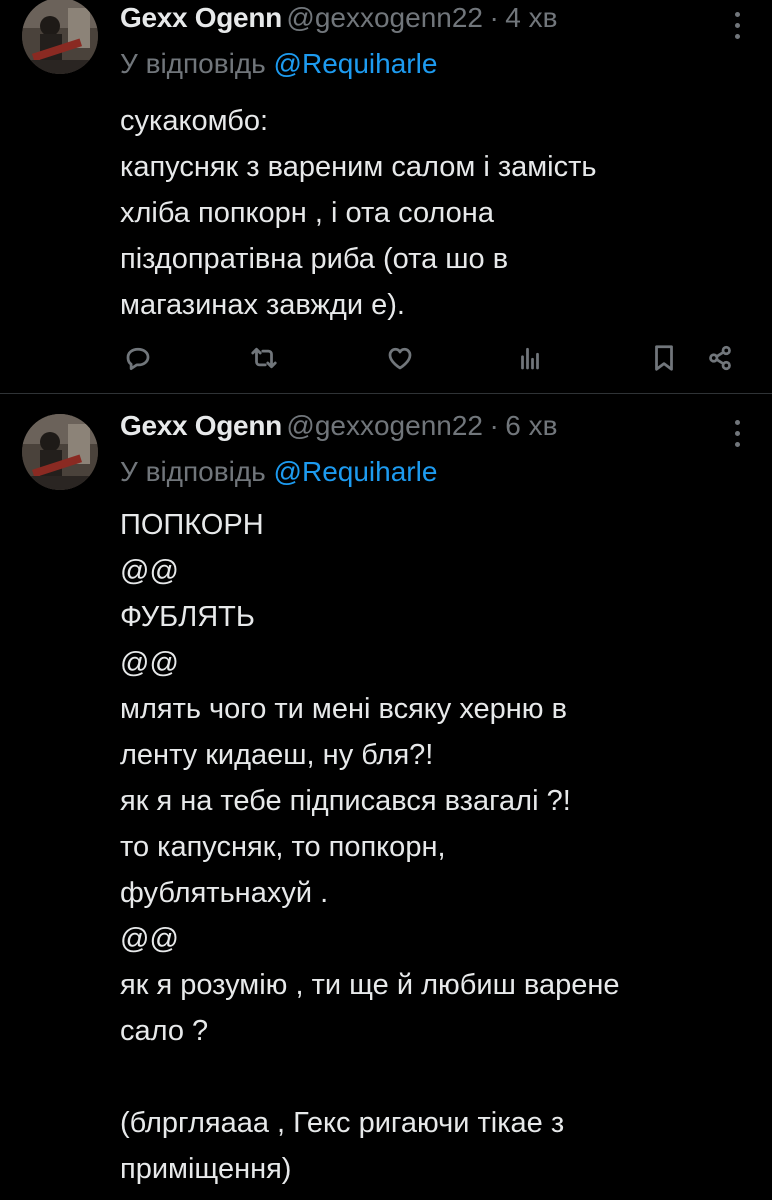  I want to click on text-line: як я розумію , ти ще й любиш варене, so click(370, 985).